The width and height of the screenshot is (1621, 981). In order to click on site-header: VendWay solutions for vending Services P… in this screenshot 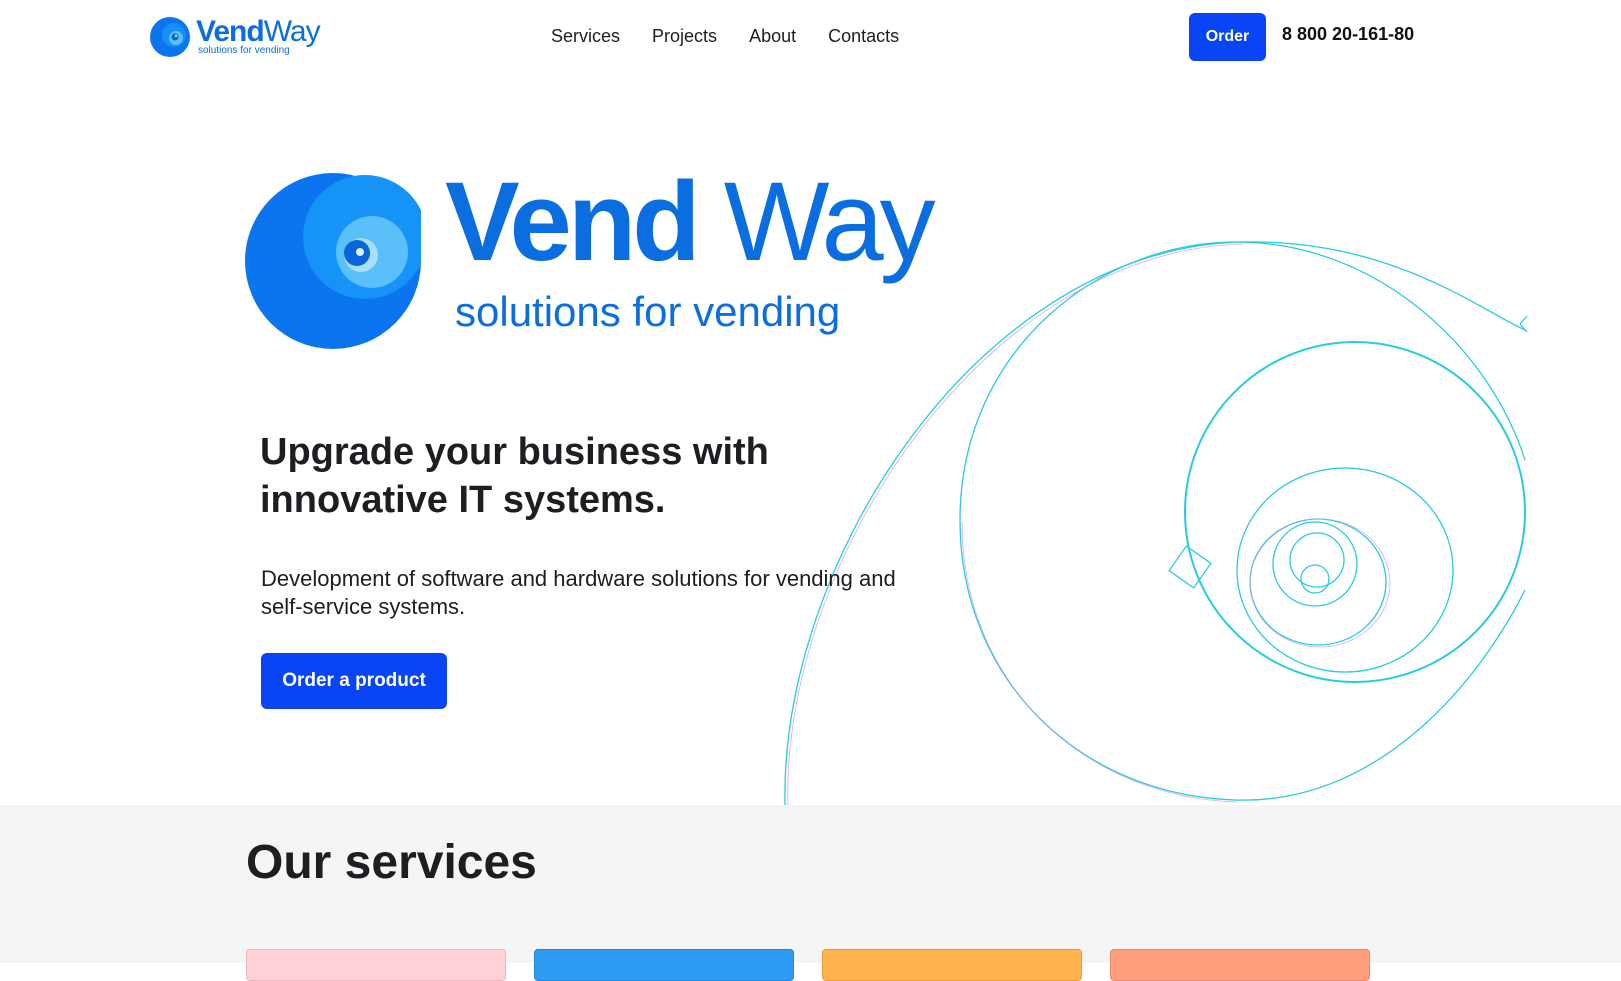, I will do `click(810, 39)`.